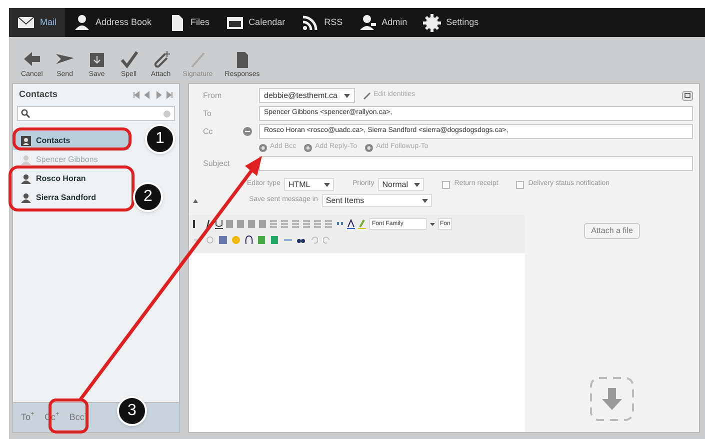 The height and width of the screenshot is (439, 705). Describe the element at coordinates (128, 60) in the screenshot. I see `spellcheck-icon` at that location.